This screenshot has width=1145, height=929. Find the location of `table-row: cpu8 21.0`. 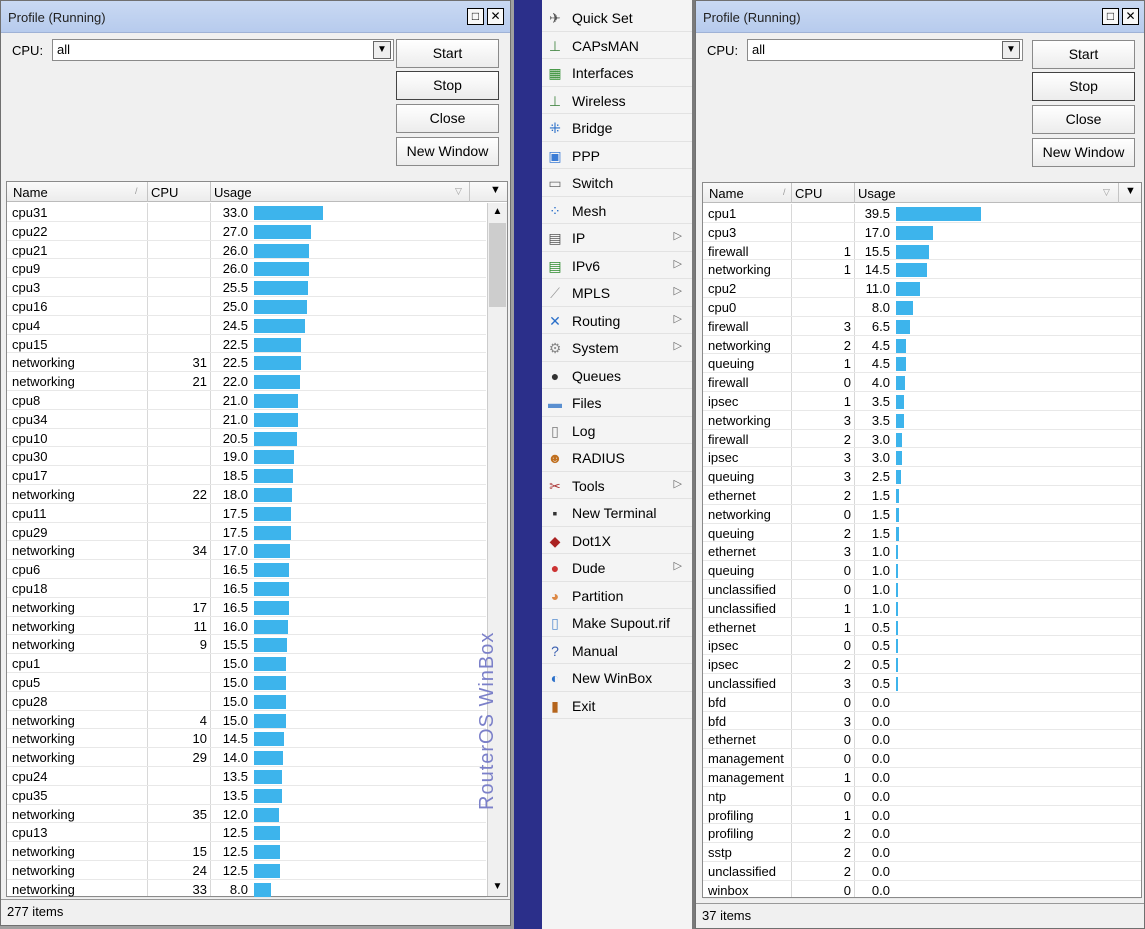

table-row: cpu8 21.0 is located at coordinates (246, 400).